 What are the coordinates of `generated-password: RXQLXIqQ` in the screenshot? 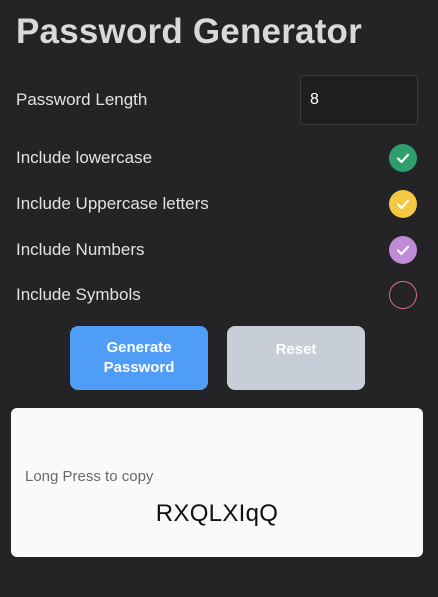 It's located at (217, 514).